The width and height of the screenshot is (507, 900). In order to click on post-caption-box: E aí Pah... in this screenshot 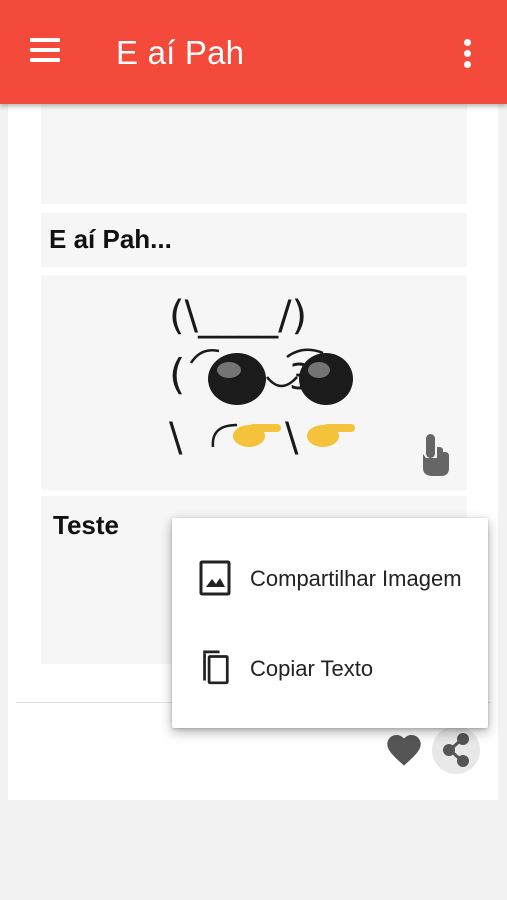, I will do `click(254, 240)`.